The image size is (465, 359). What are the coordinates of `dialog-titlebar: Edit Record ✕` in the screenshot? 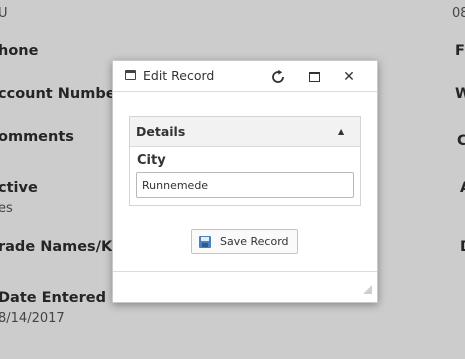 It's located at (245, 76).